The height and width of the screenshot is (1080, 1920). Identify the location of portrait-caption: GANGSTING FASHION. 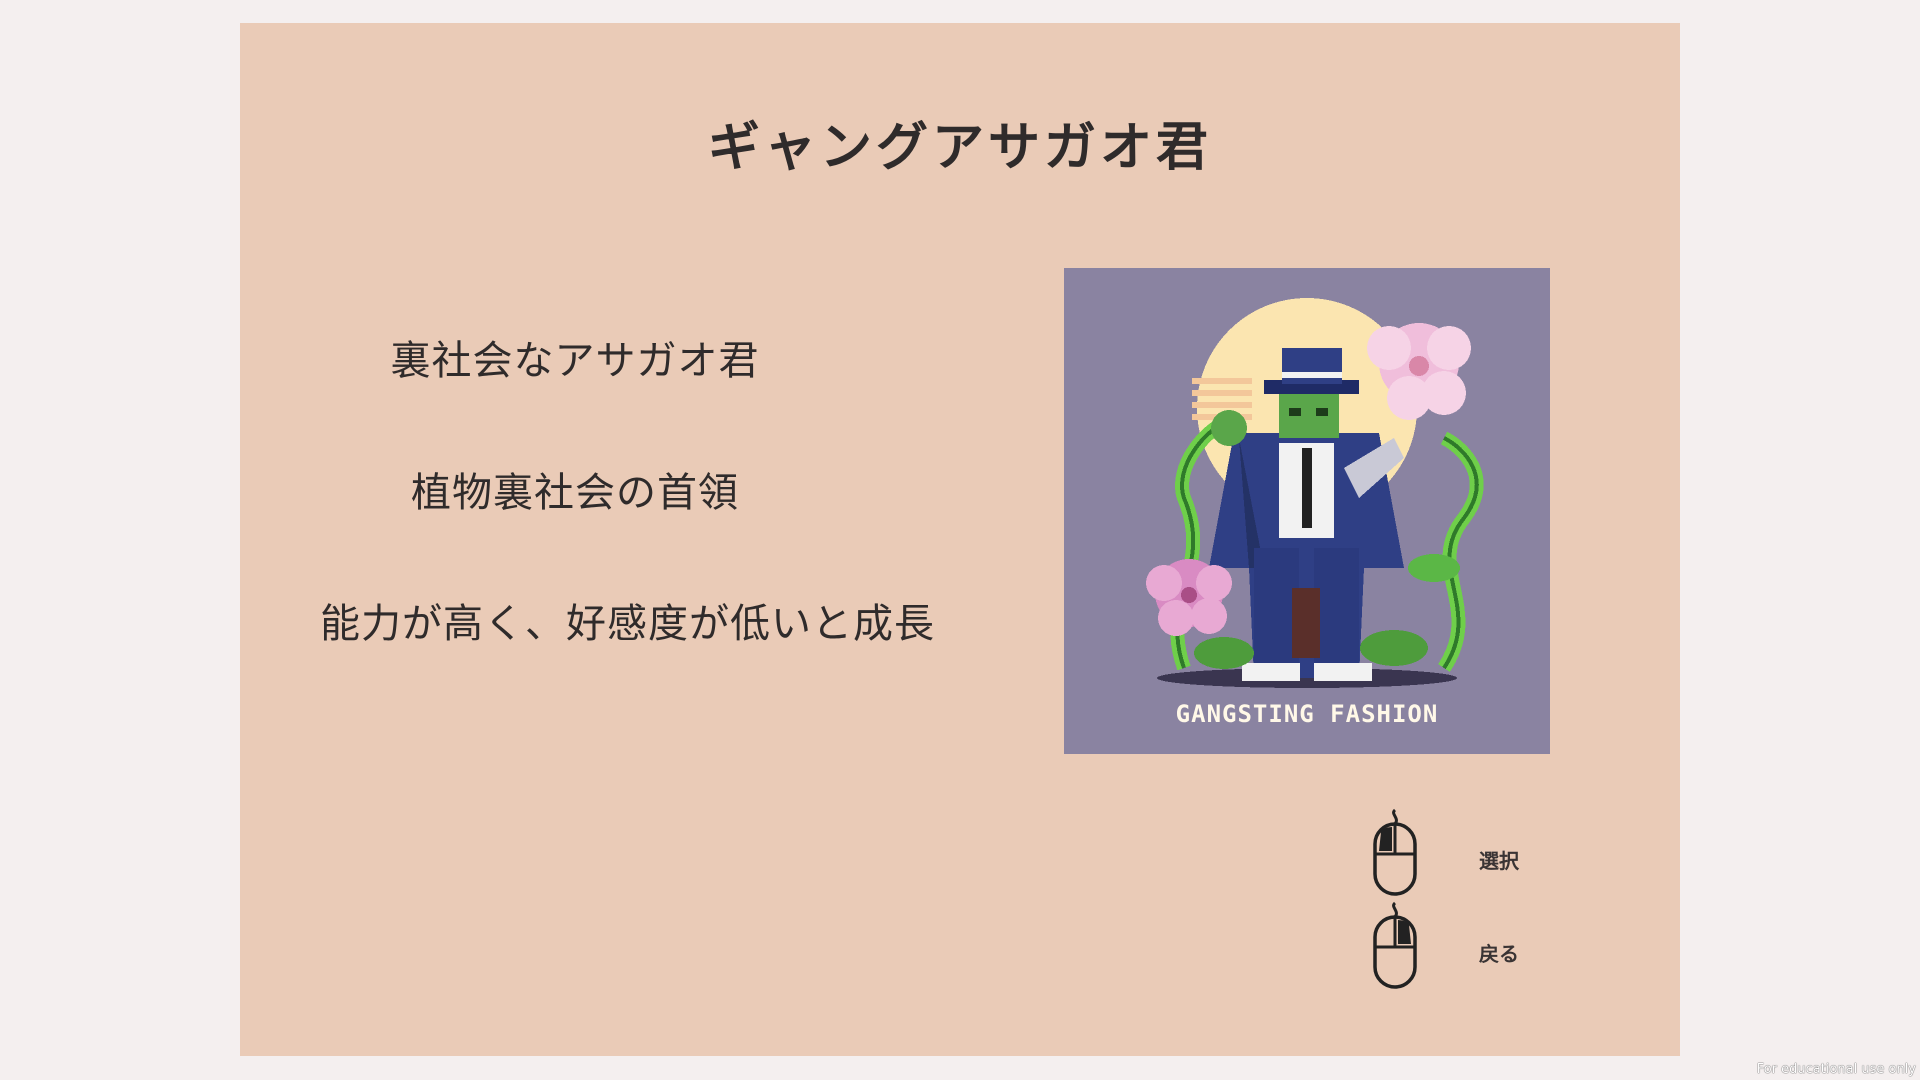
(1307, 714).